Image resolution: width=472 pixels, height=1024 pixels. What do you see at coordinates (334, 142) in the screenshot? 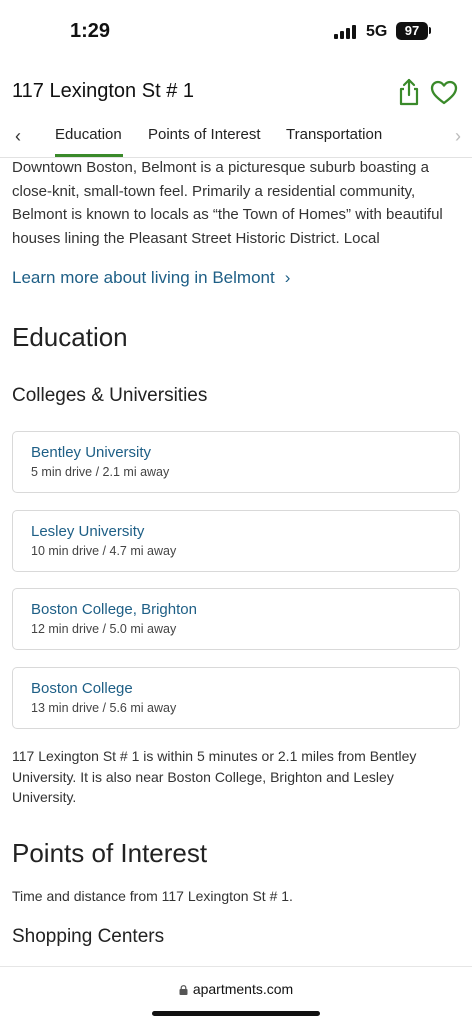
I see `tab-transportation: Transportation` at bounding box center [334, 142].